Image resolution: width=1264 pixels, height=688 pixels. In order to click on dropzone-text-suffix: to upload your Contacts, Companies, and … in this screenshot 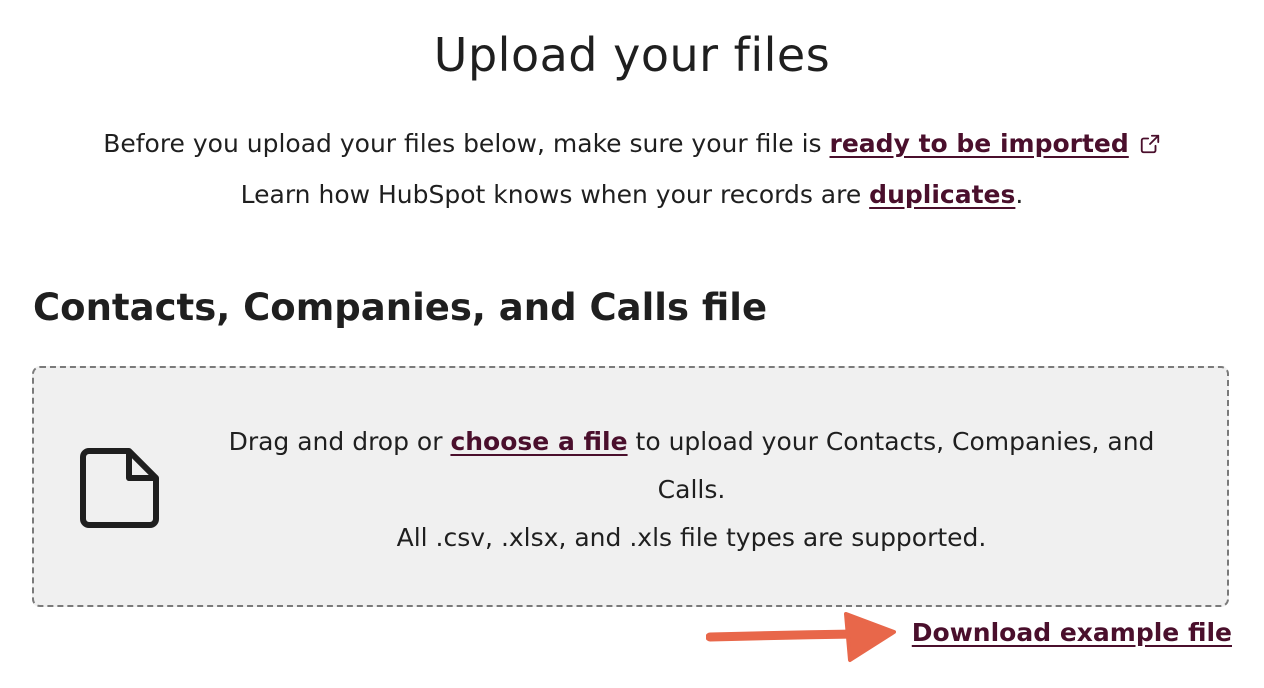, I will do `click(891, 465)`.